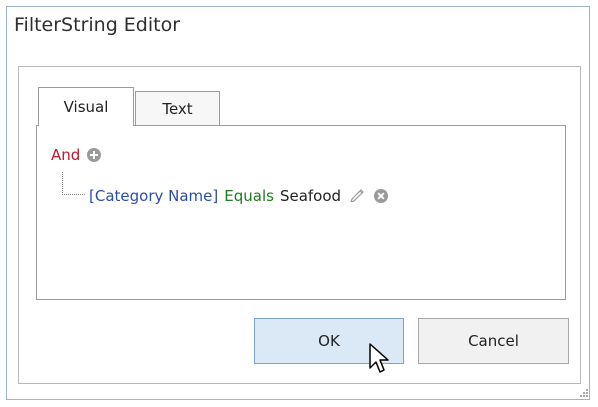  What do you see at coordinates (583, 392) in the screenshot?
I see `resize-grip-icon` at bounding box center [583, 392].